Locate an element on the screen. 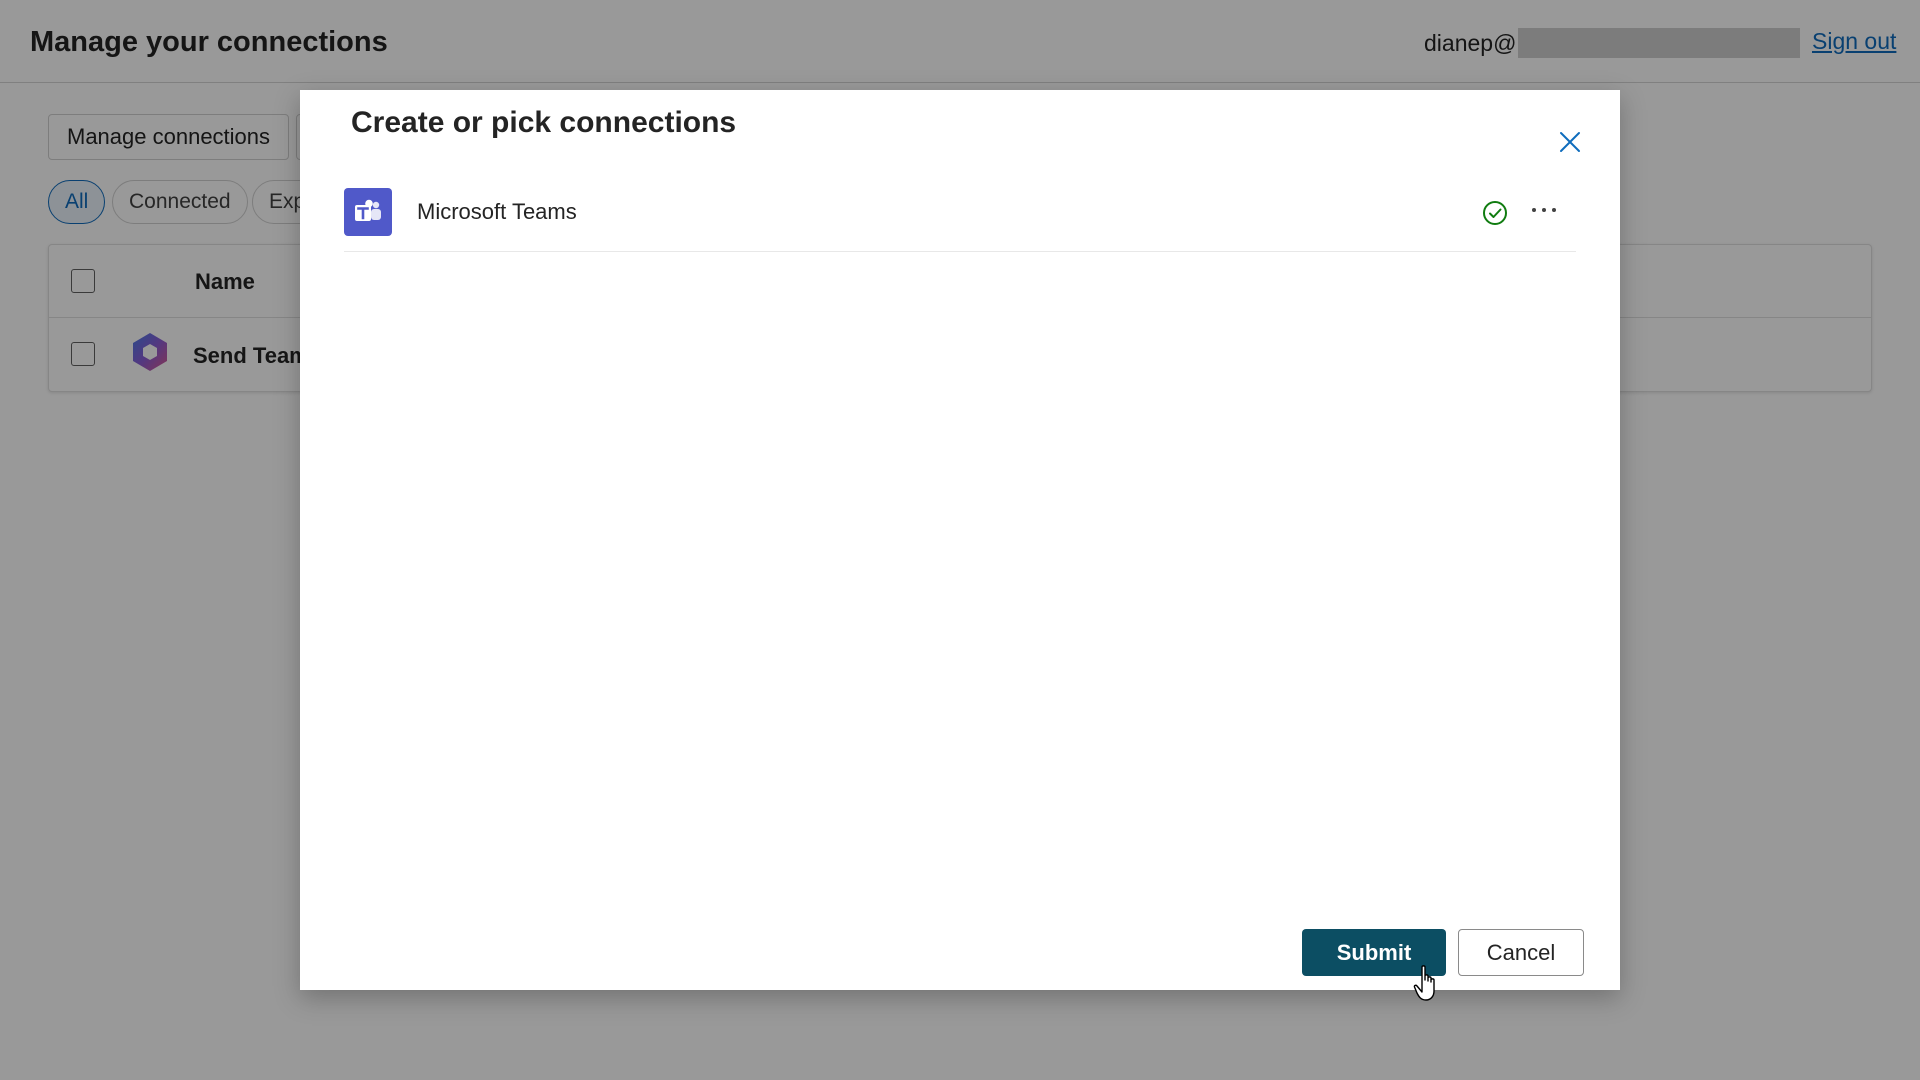 The width and height of the screenshot is (1920, 1080). connection-name: Microsoft Teams is located at coordinates (497, 211).